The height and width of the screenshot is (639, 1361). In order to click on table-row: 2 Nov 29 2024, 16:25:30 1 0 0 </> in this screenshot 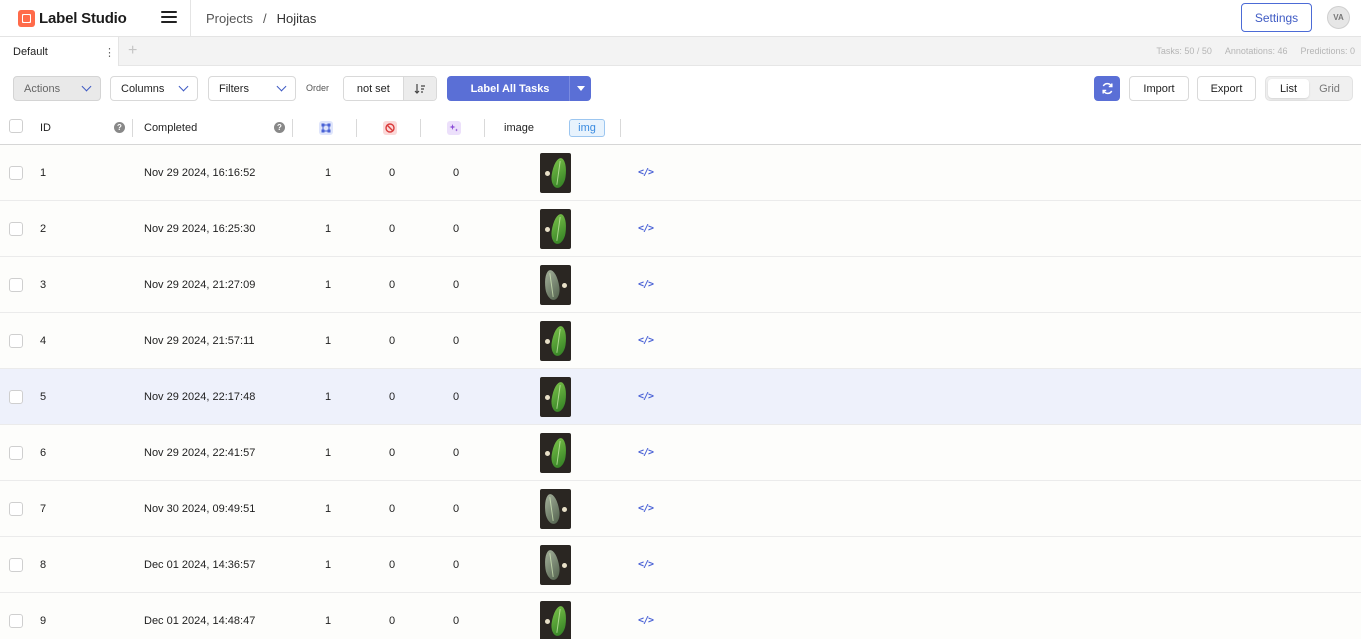, I will do `click(680, 229)`.